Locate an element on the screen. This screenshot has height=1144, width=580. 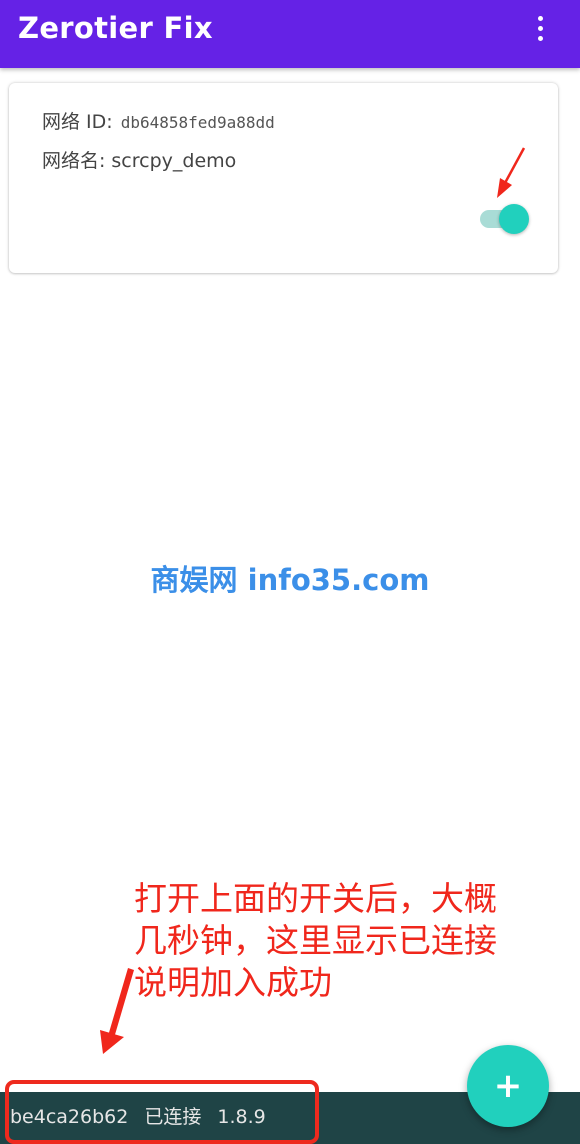
watermark: 商娱网 info35.com is located at coordinates (290, 580).